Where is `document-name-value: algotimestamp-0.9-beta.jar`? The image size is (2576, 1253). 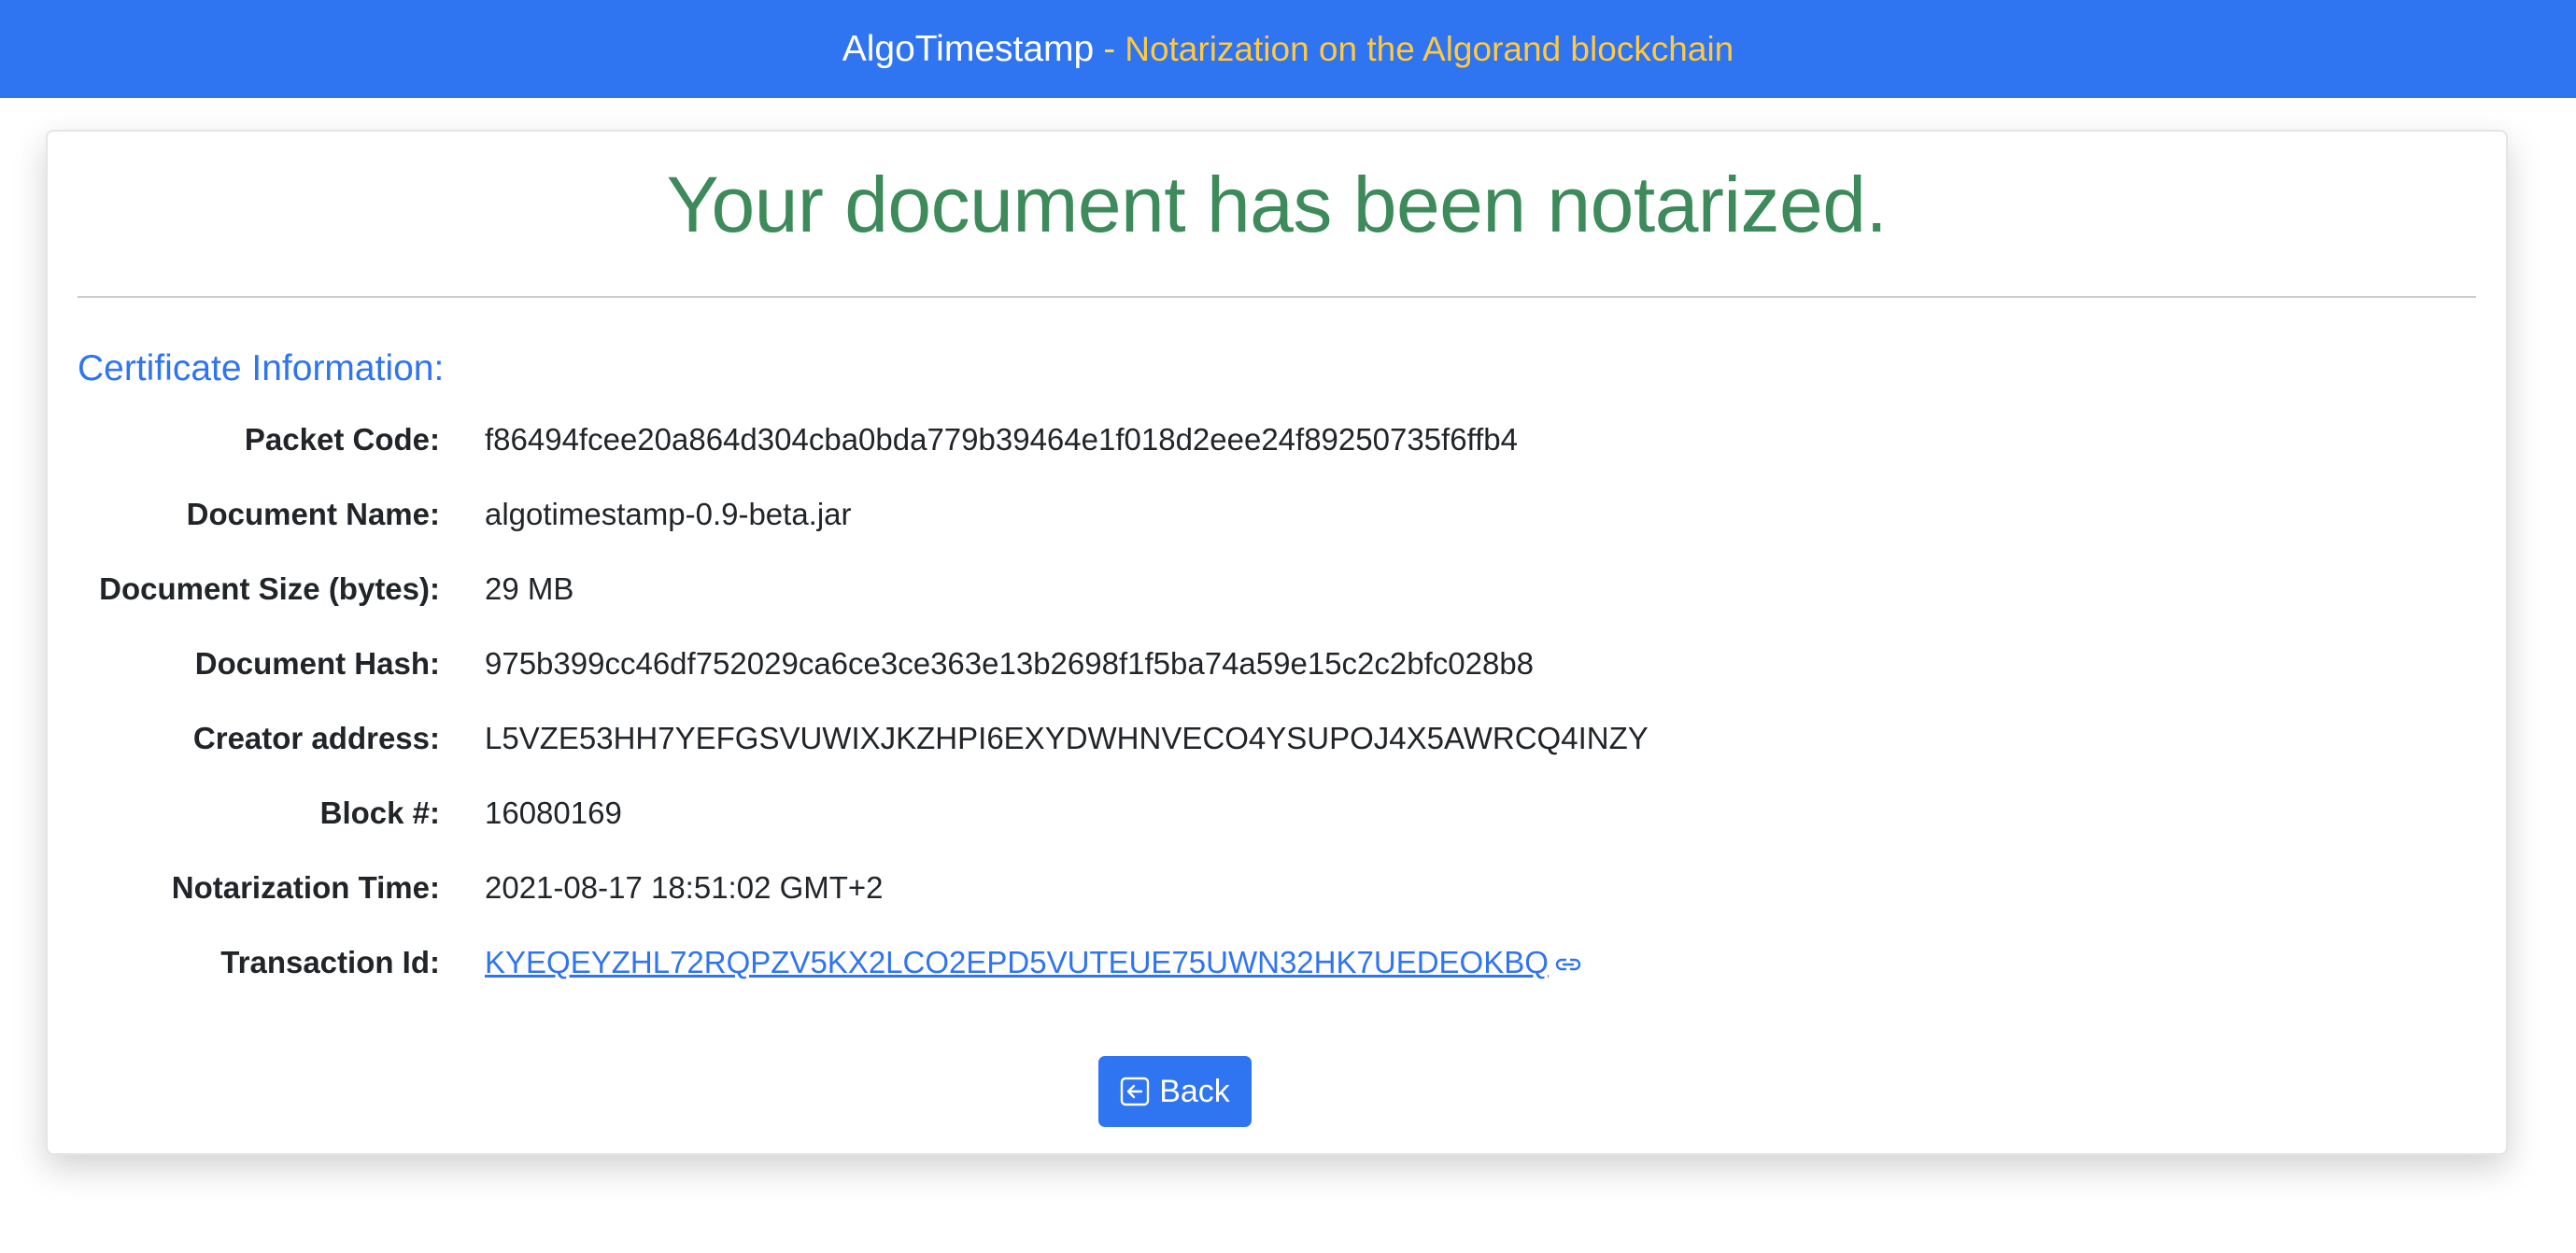 document-name-value: algotimestamp-0.9-beta.jar is located at coordinates (668, 514).